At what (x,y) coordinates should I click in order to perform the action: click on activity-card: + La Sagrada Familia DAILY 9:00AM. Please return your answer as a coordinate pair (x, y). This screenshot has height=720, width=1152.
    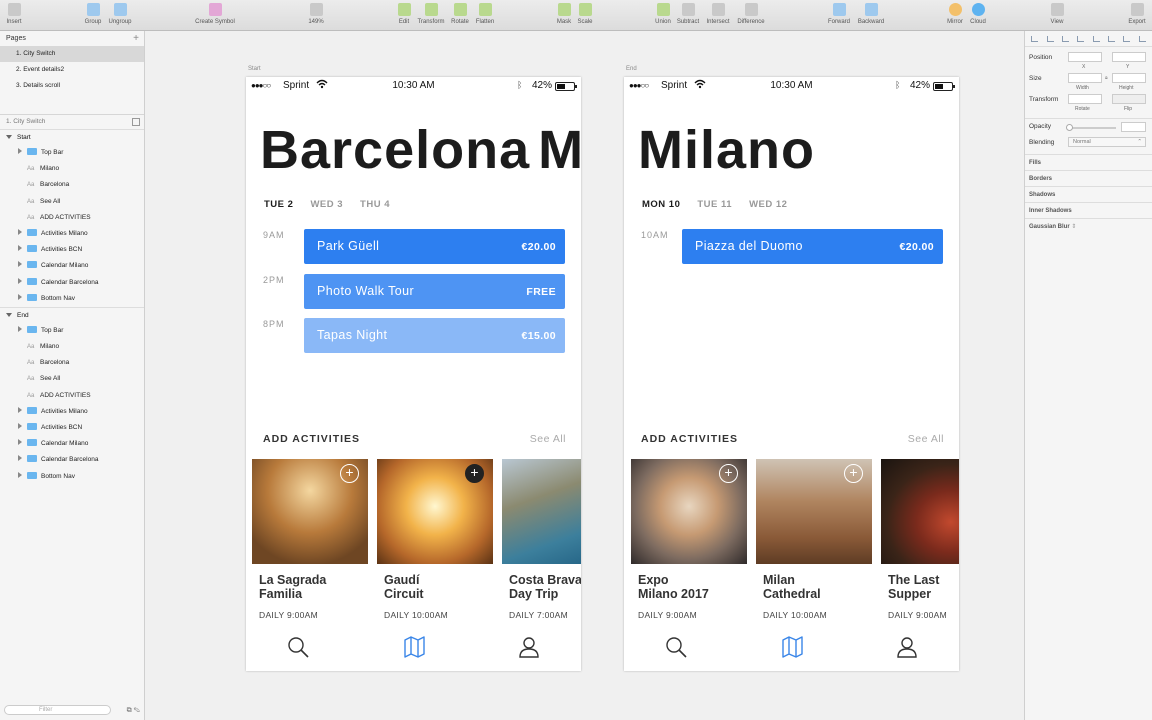
    Looking at the image, I should click on (310, 539).